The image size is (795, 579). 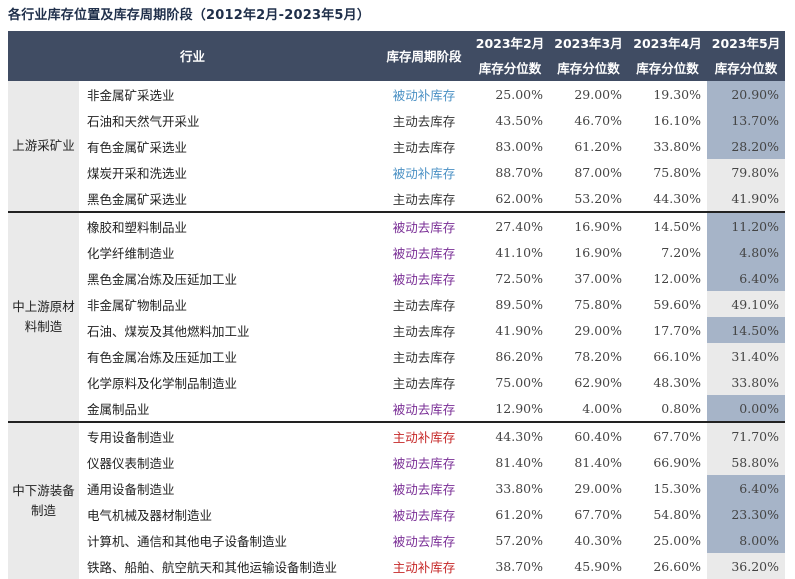 What do you see at coordinates (137, 173) in the screenshot?
I see `industry-name: 煤炭开采和洗选业` at bounding box center [137, 173].